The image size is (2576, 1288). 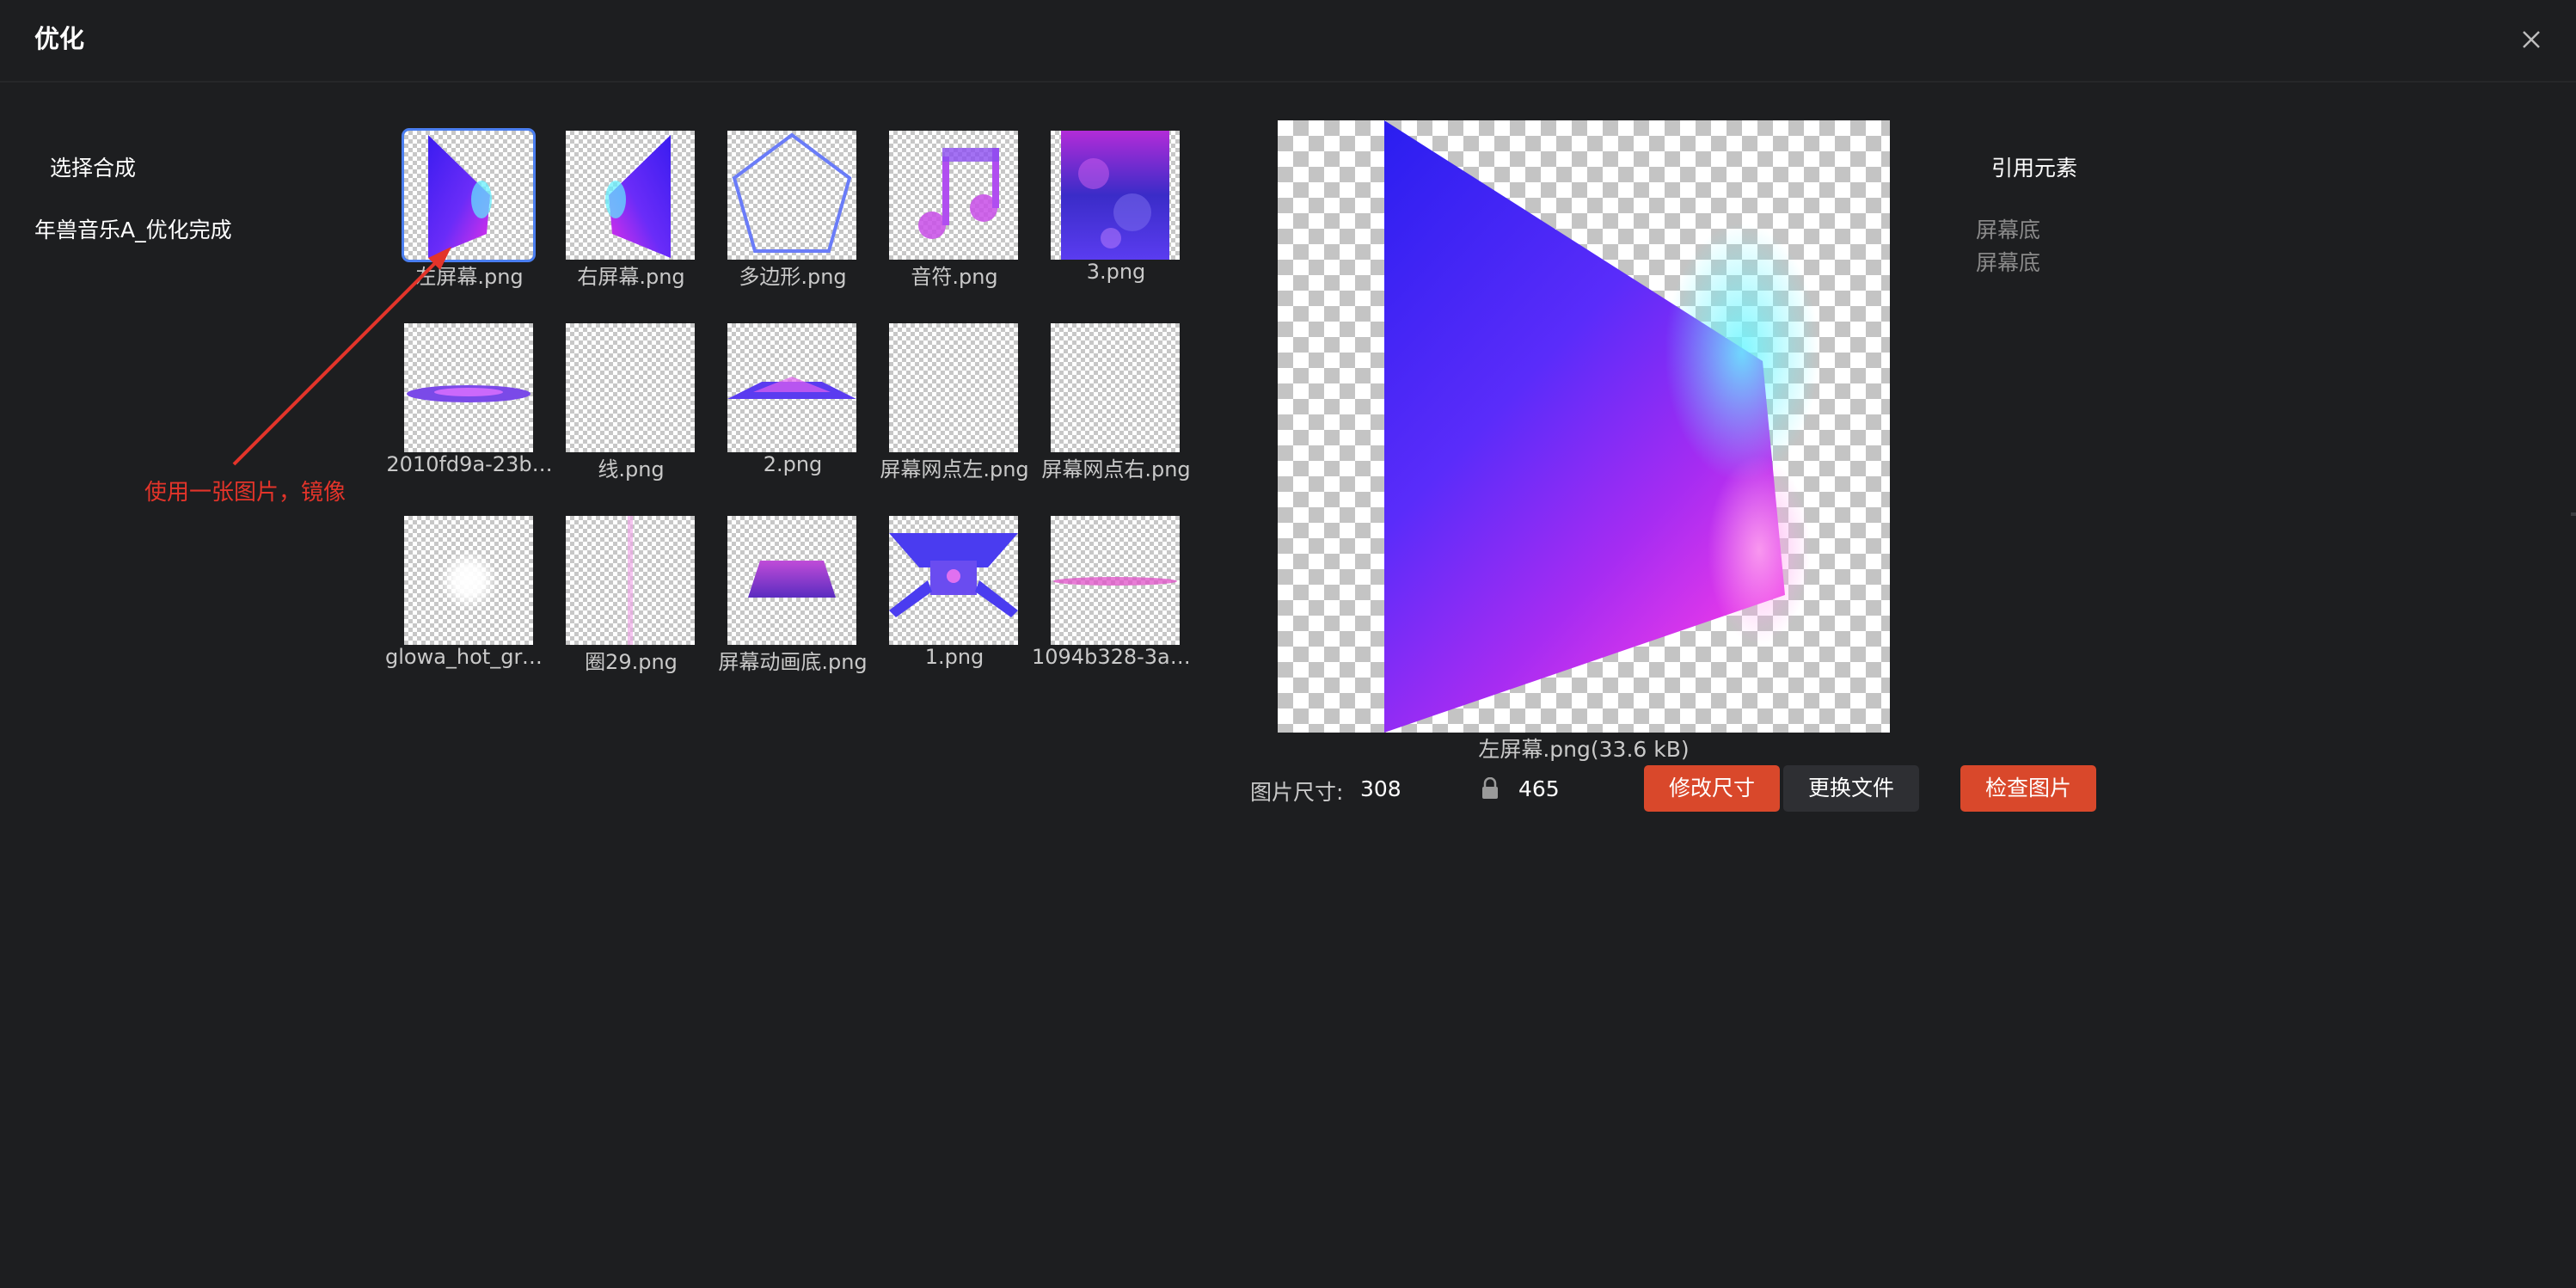 What do you see at coordinates (1116, 272) in the screenshot?
I see `asset-caption: 3.png` at bounding box center [1116, 272].